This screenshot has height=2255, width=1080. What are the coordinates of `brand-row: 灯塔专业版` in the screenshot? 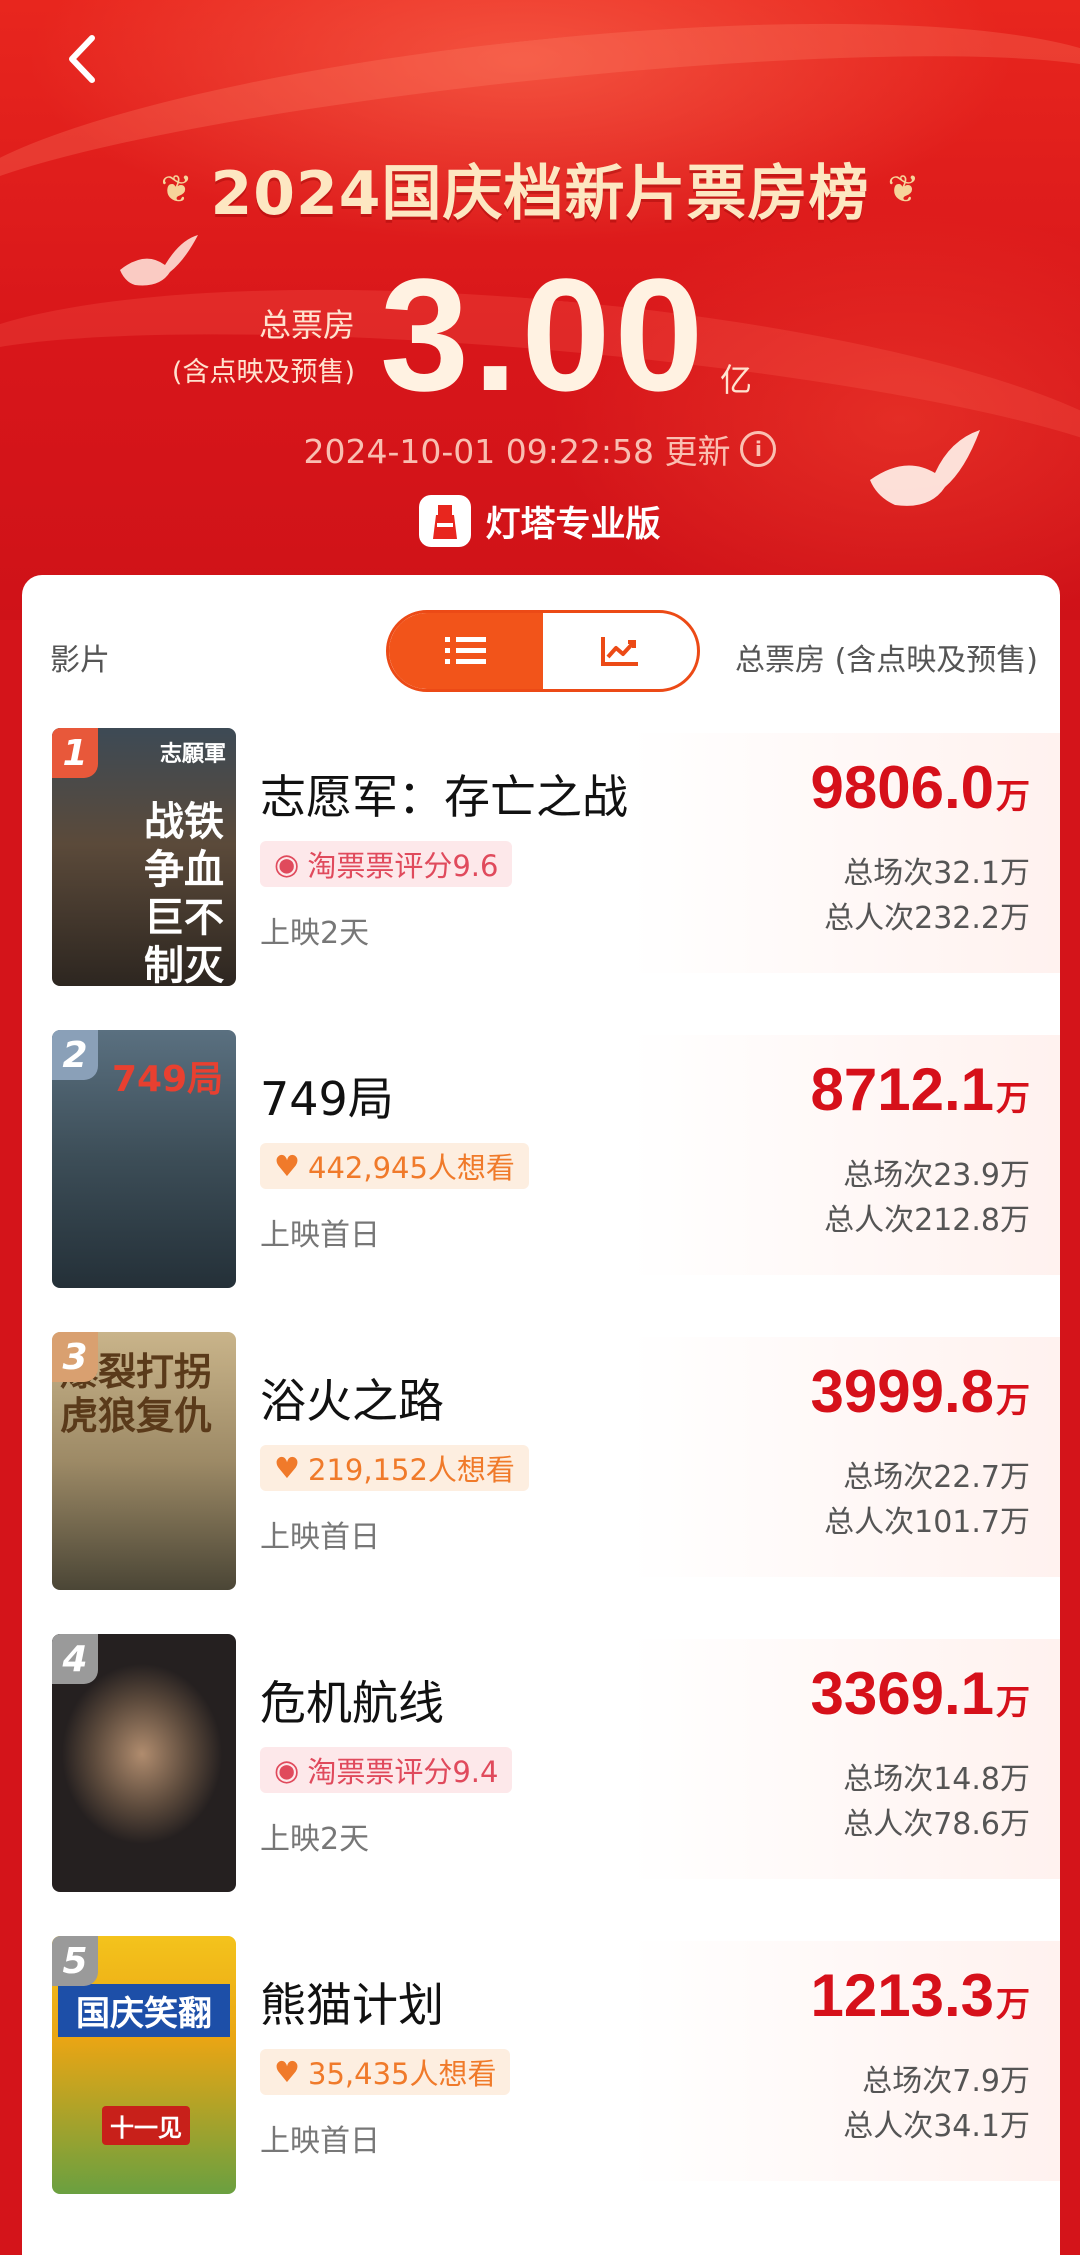 It's located at (540, 521).